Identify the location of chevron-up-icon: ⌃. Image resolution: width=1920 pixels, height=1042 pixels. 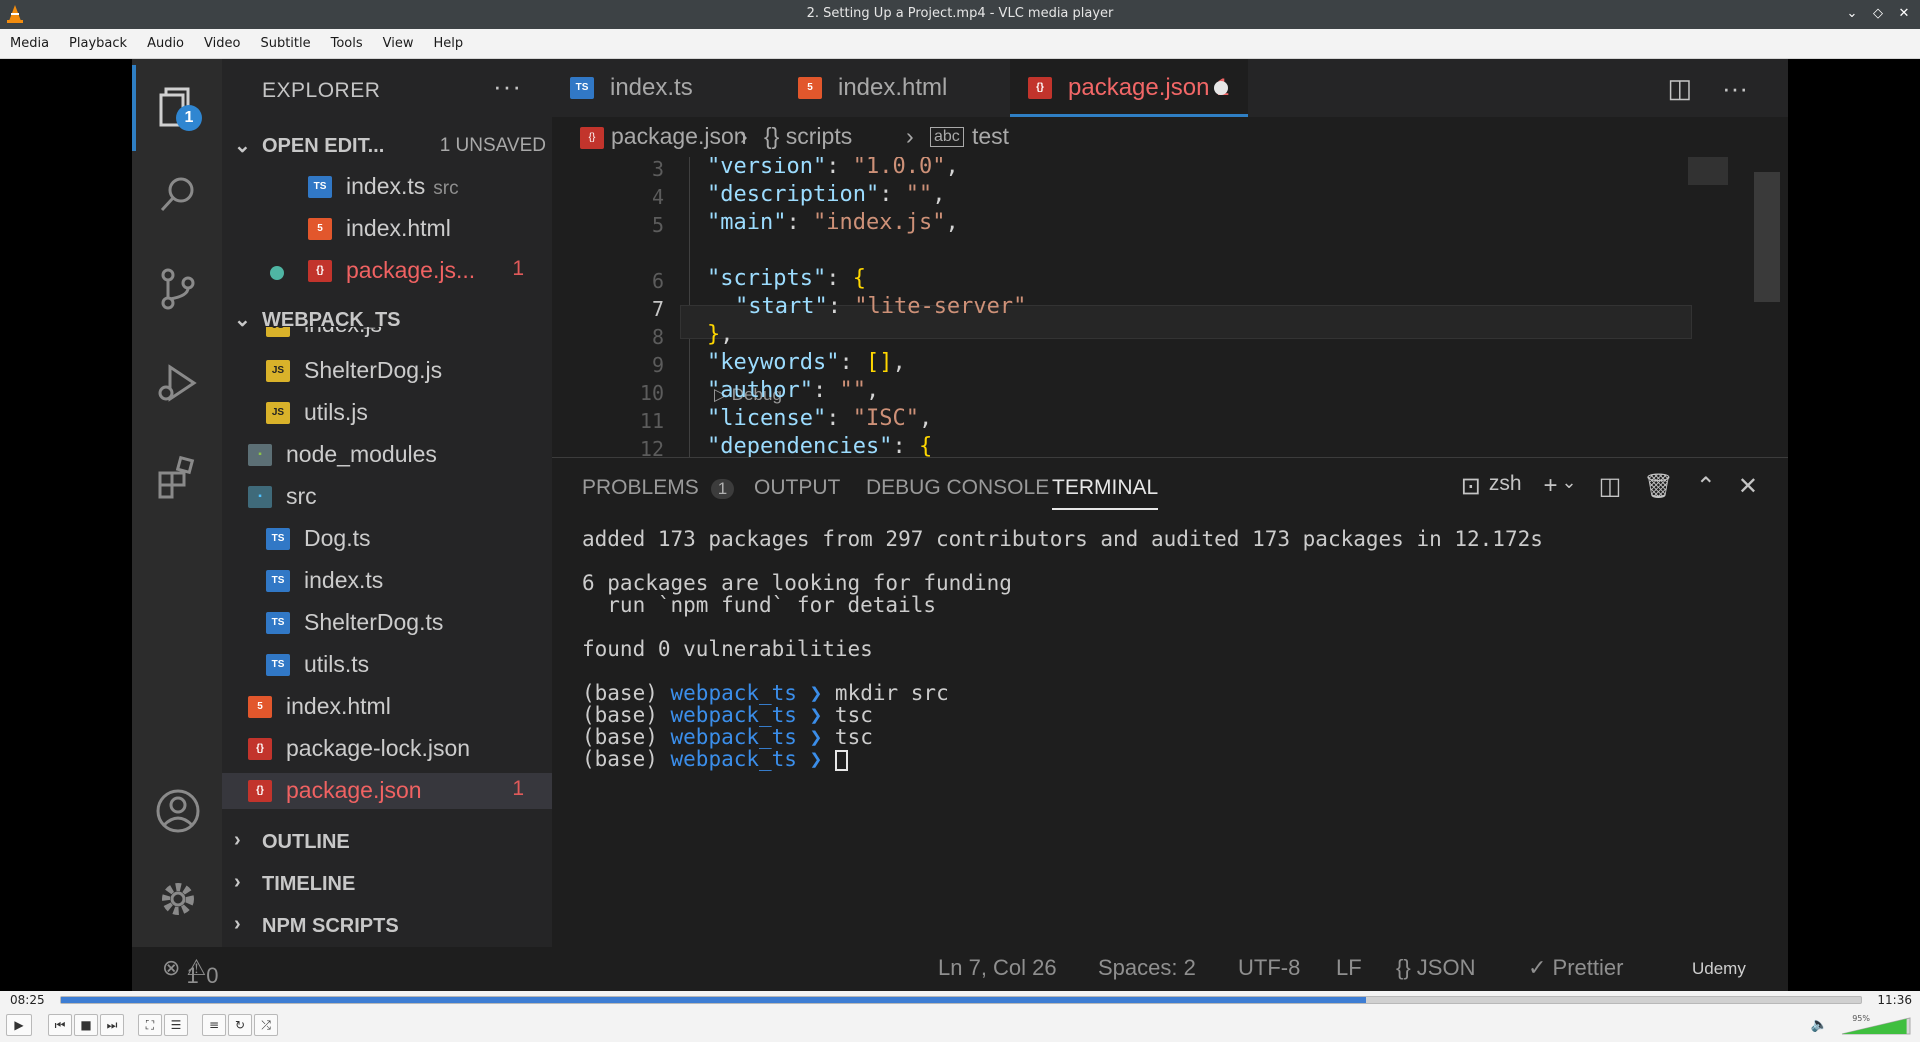
(1706, 486).